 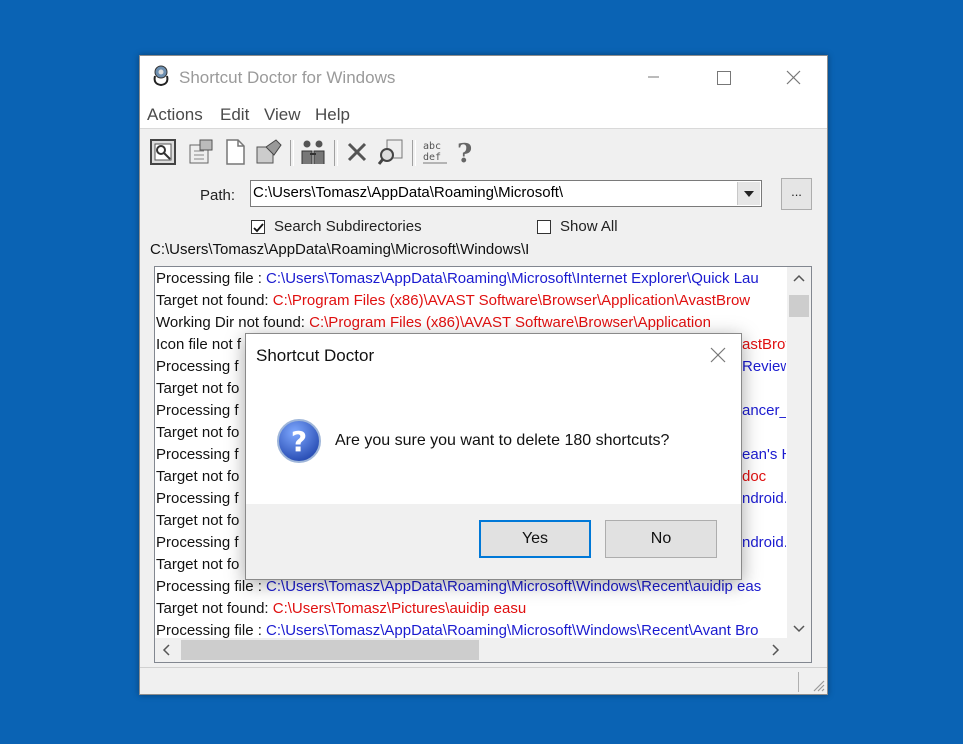 I want to click on help-button: ?, so click(x=465, y=152).